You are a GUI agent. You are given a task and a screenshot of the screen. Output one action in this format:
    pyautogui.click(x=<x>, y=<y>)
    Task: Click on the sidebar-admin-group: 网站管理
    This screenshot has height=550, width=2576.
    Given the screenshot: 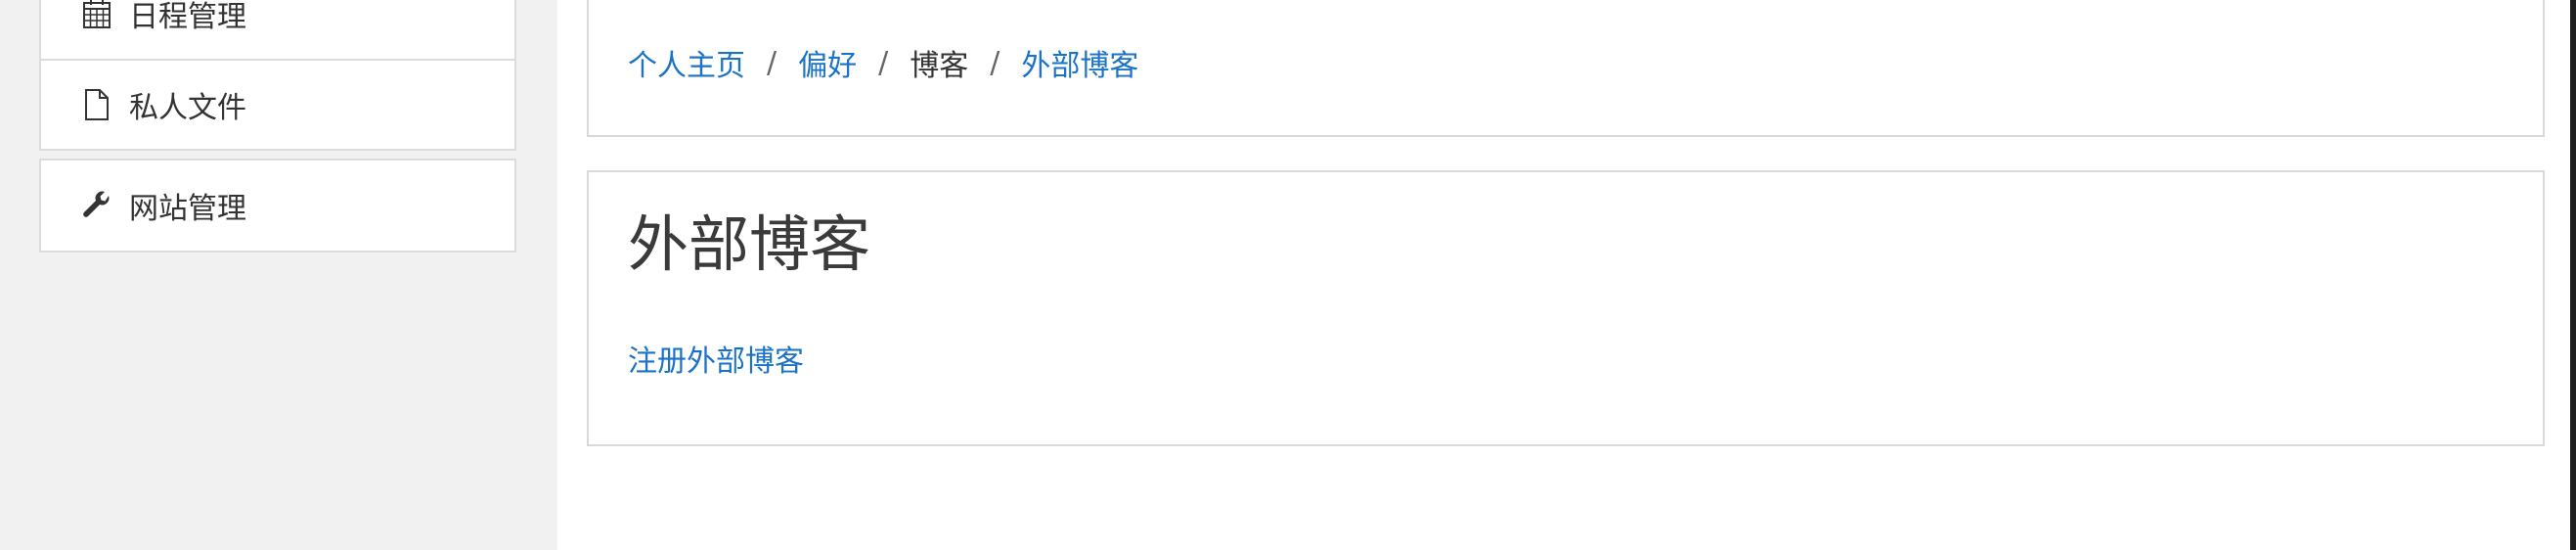 What is the action you would take?
    pyautogui.click(x=277, y=205)
    